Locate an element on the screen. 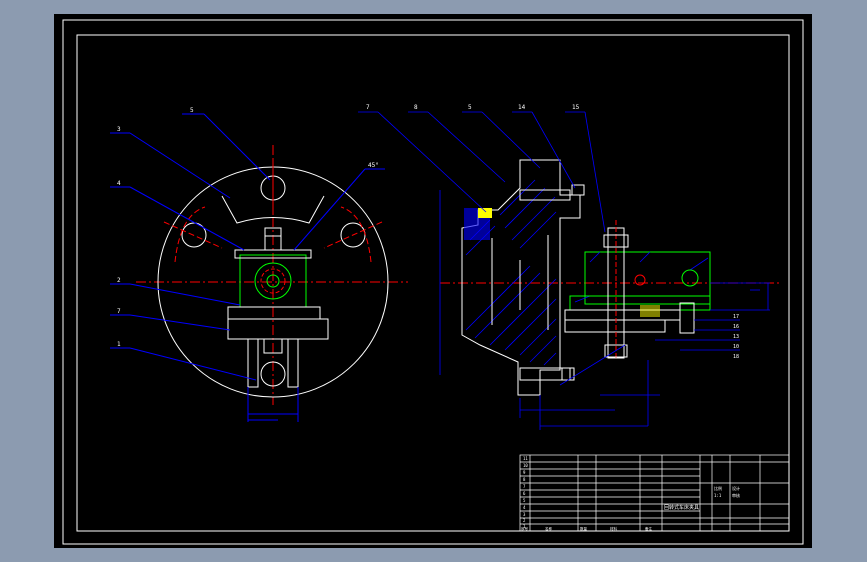 Image resolution: width=867 pixels, height=562 pixels. header-name: 名称 is located at coordinates (549, 528).